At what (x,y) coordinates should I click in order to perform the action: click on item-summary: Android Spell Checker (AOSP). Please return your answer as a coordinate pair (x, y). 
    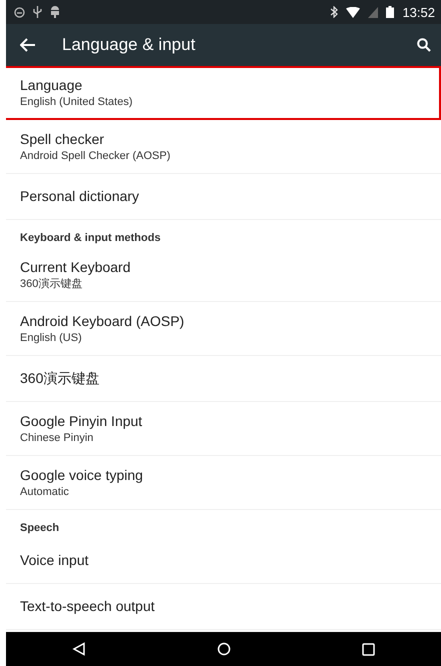
    Looking at the image, I should click on (96, 156).